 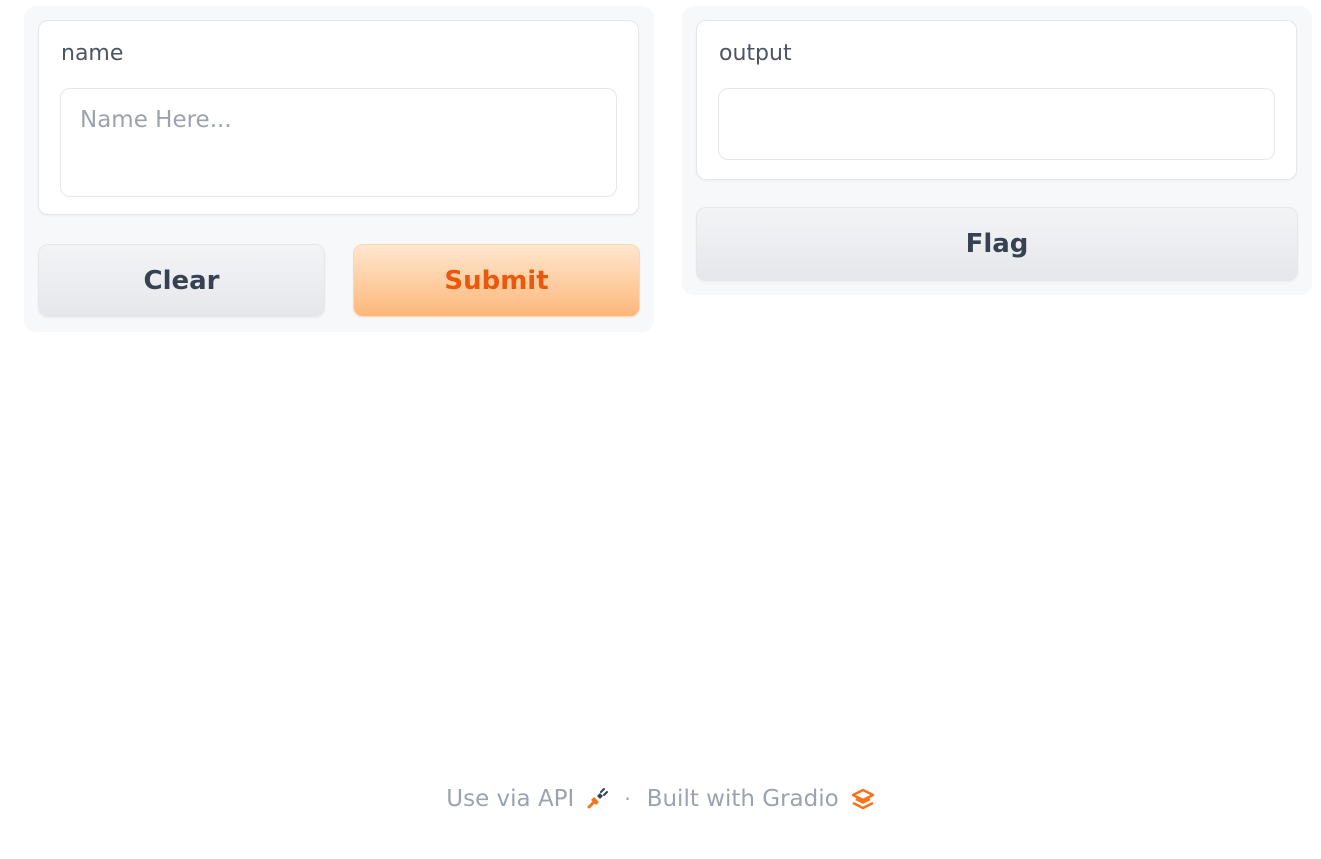 I want to click on rocket-plug-icon, so click(x=598, y=798).